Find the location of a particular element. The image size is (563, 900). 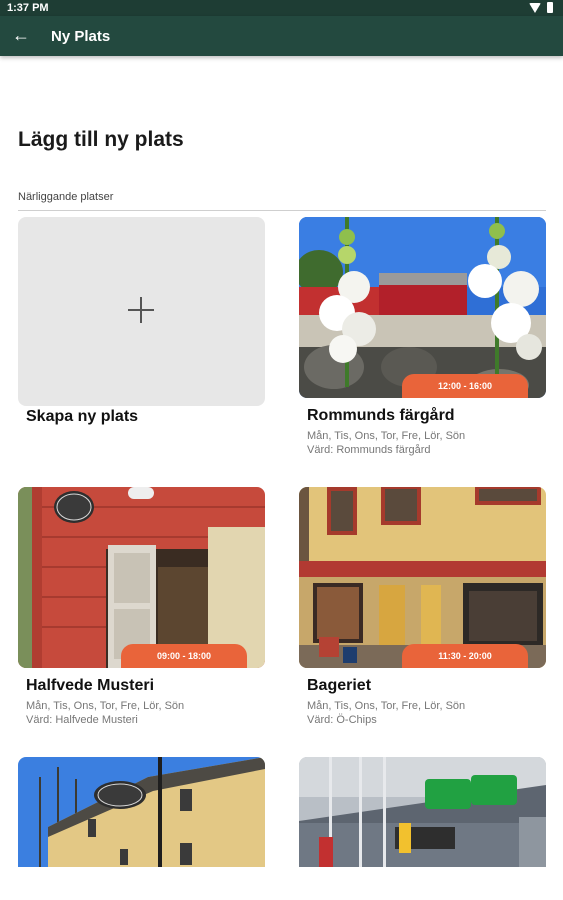

cider-house-photo is located at coordinates (141, 577).